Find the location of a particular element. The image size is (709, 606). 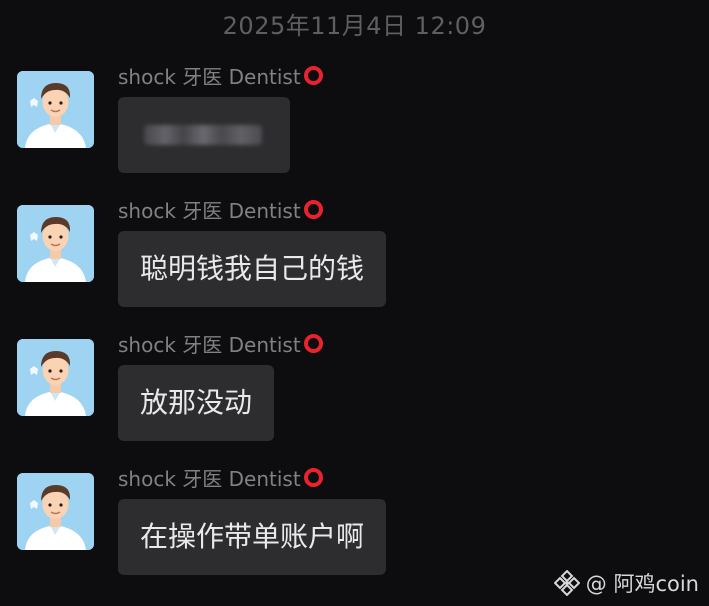

watermark-text: @ 阿鸡coin is located at coordinates (642, 584).